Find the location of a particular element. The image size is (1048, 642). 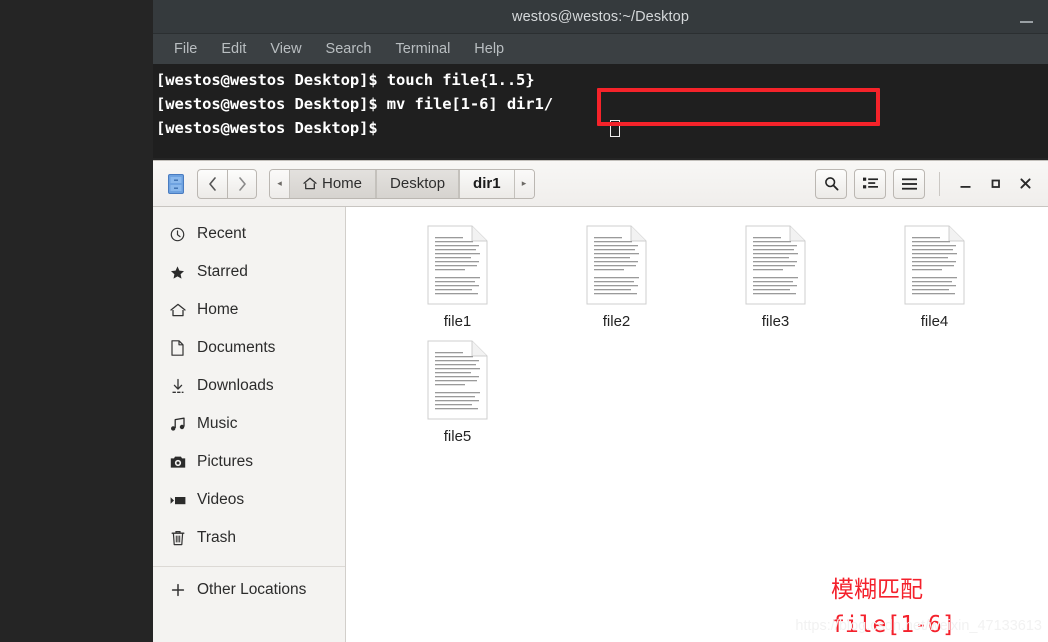

sidebar-item-music: Music is located at coordinates (249, 424).